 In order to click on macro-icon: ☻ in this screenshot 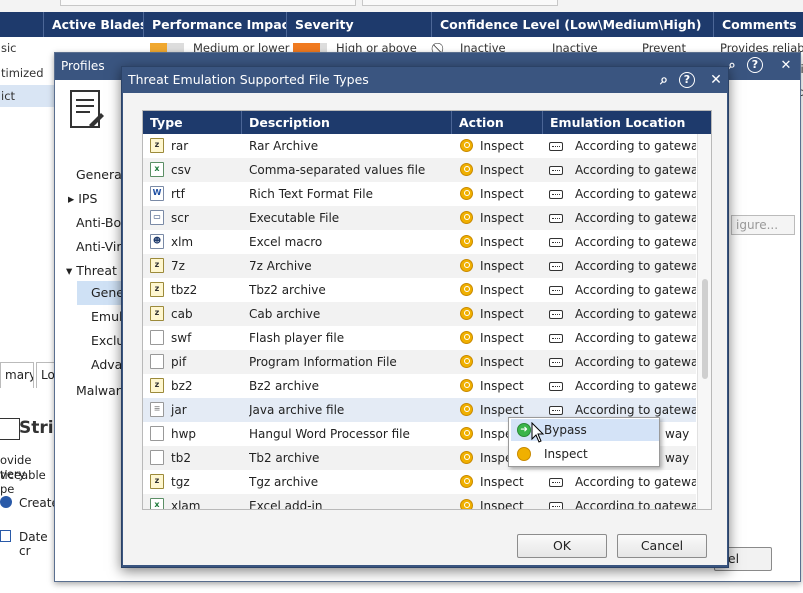, I will do `click(157, 241)`.